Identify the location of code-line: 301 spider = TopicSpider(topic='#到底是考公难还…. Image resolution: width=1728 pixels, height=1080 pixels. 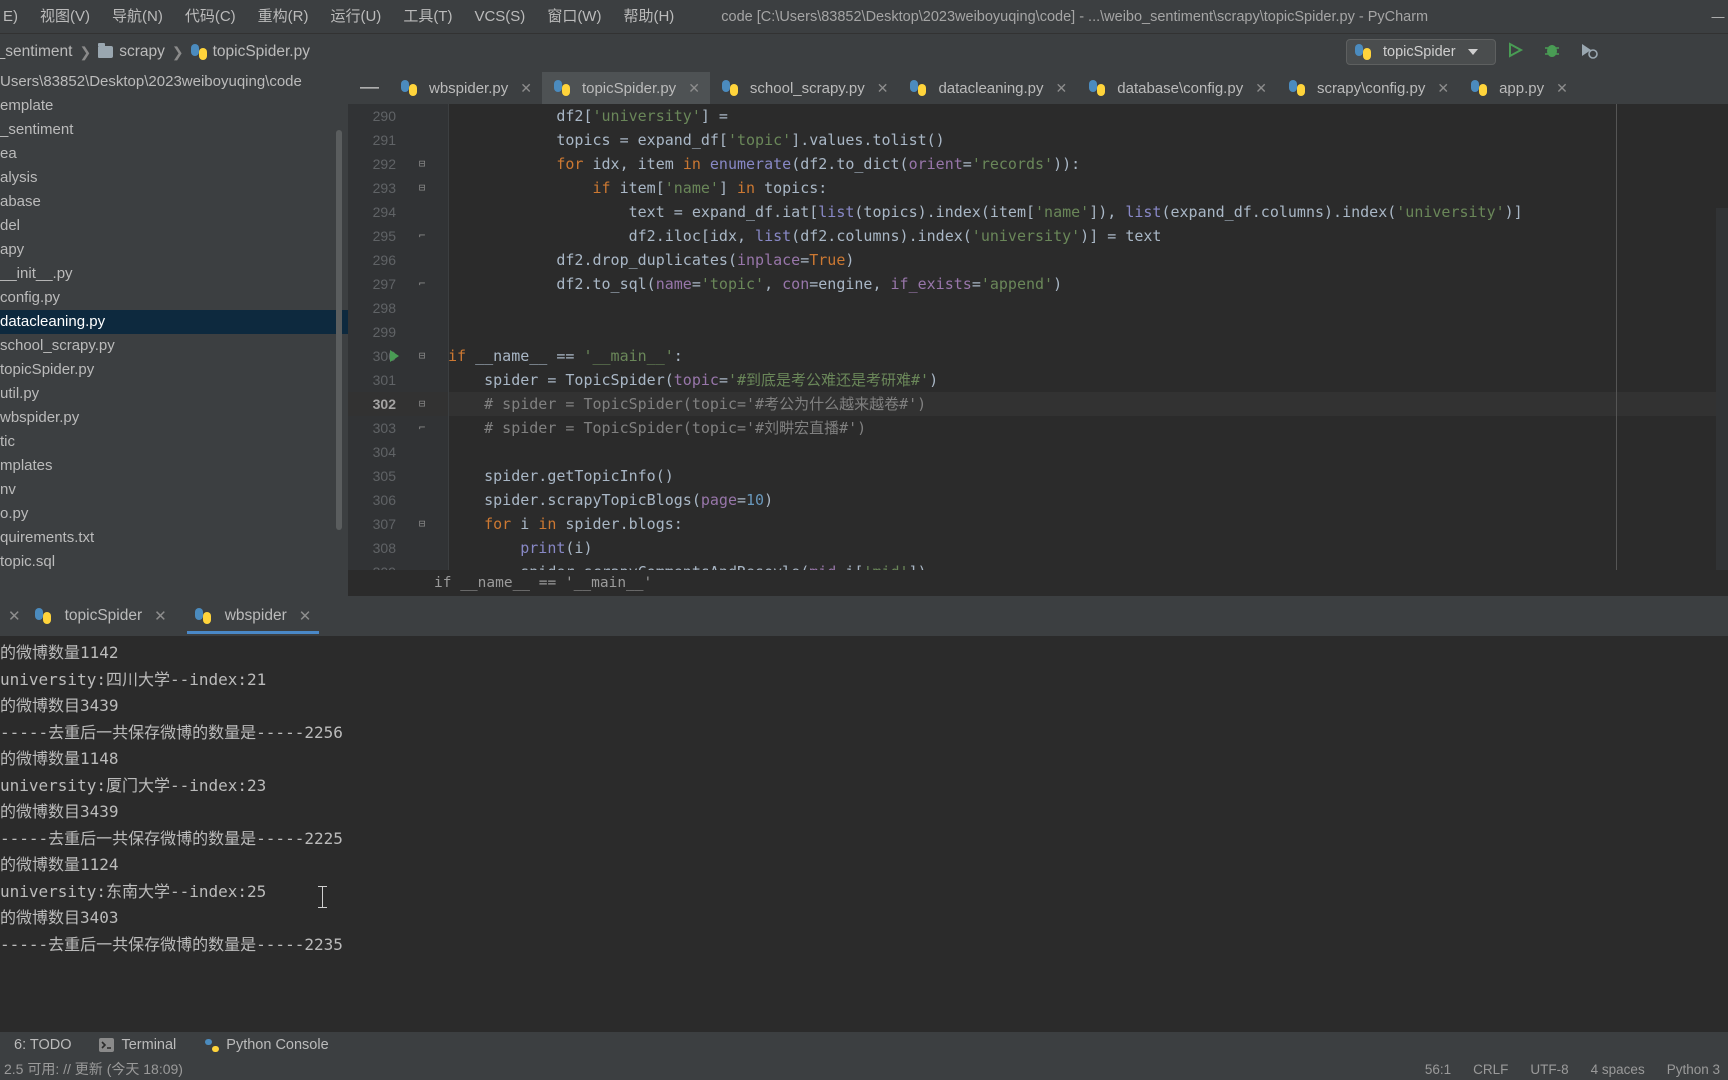
(1038, 380).